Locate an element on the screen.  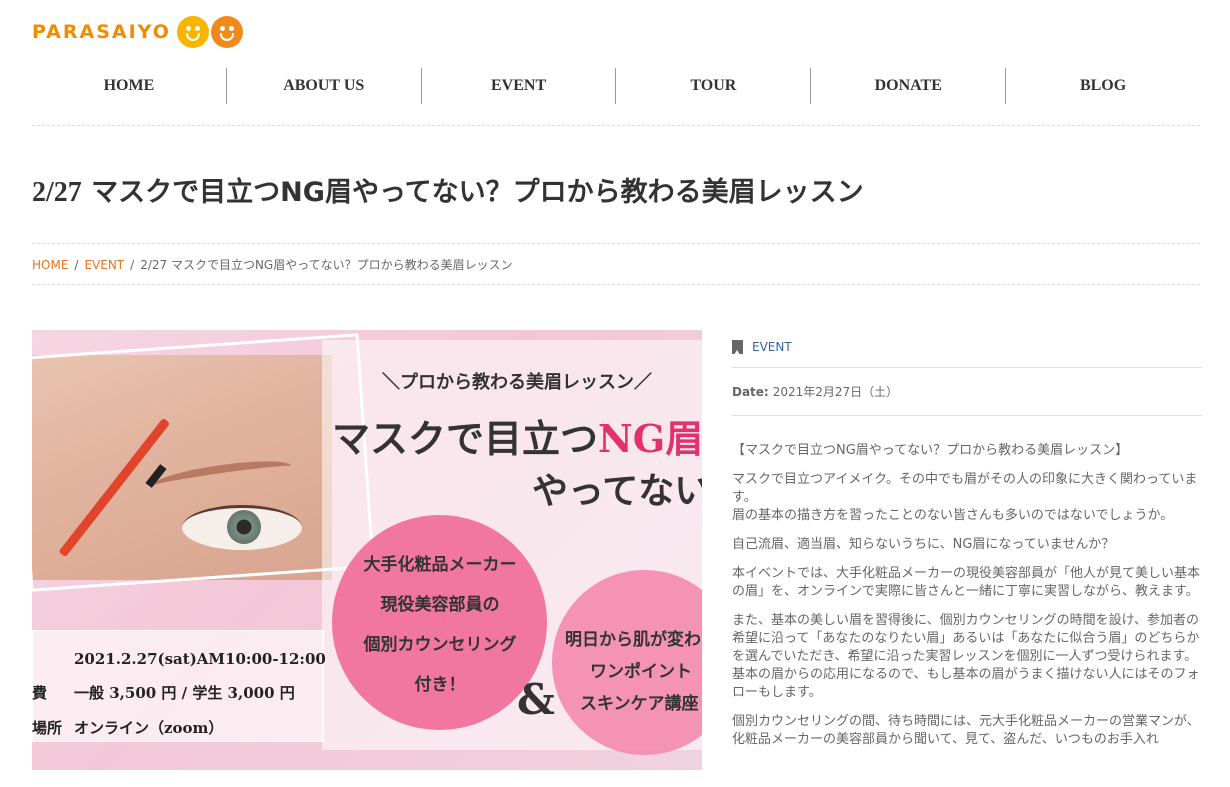
date-value: 2021年2月27日（土） is located at coordinates (835, 392).